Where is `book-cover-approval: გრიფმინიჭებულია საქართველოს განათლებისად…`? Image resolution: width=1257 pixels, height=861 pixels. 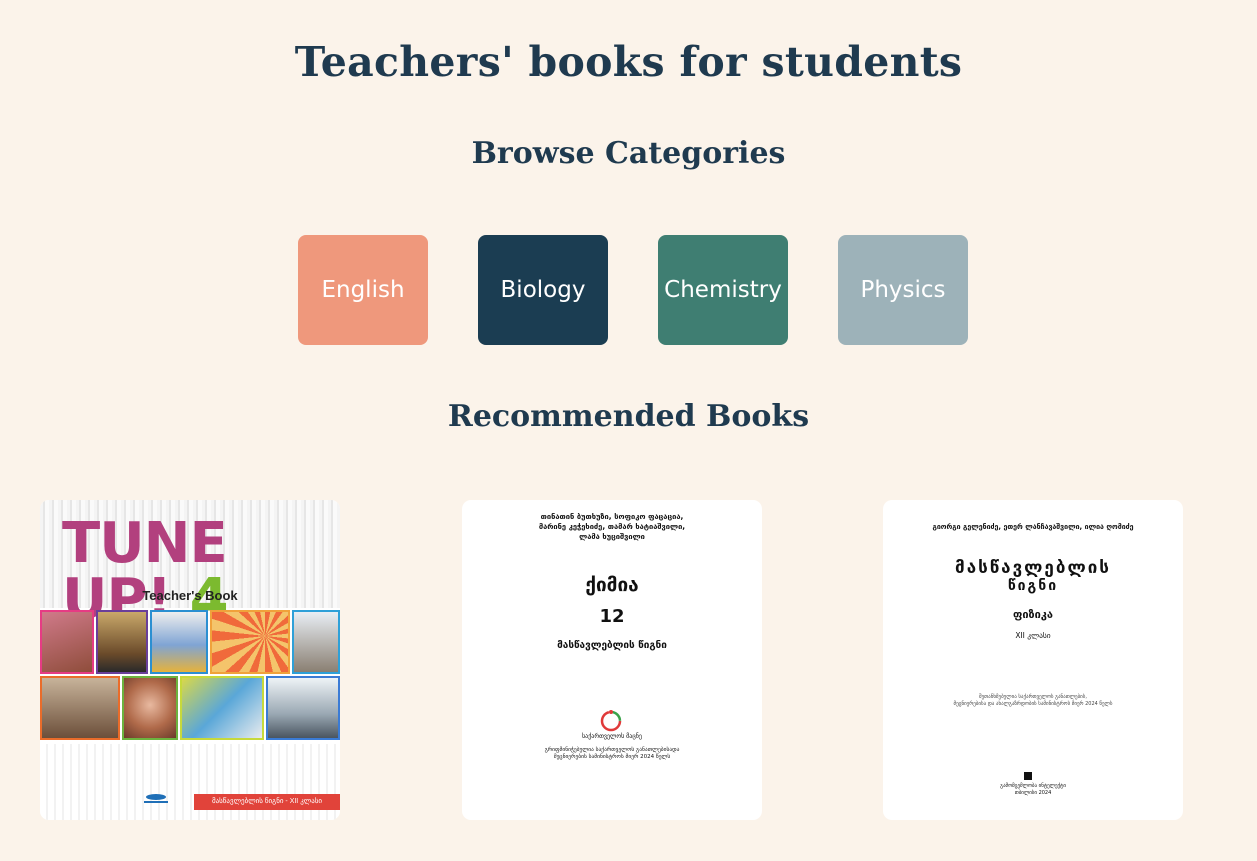
book-cover-approval: გრიფმინიჭებულია საქართველოს განათლებისად… is located at coordinates (612, 750).